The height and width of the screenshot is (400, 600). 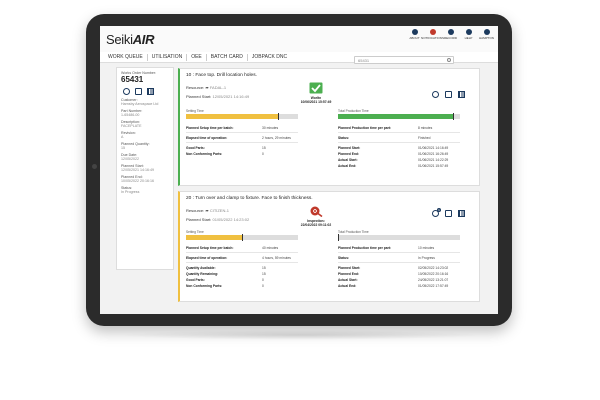 I want to click on operation-actions, so click(x=448, y=94).